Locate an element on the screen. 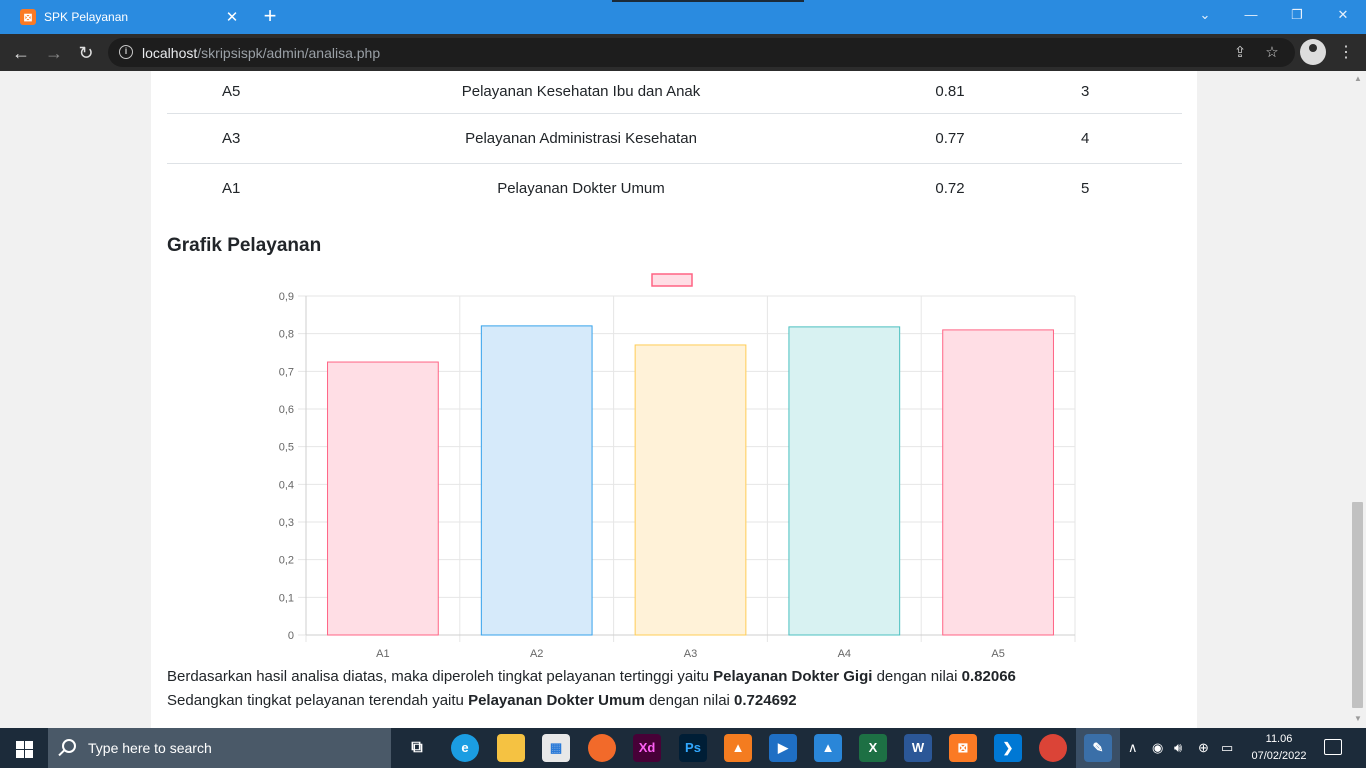 The image size is (1366, 768). chart-section-title: Grafik Pelayanan is located at coordinates (244, 245).